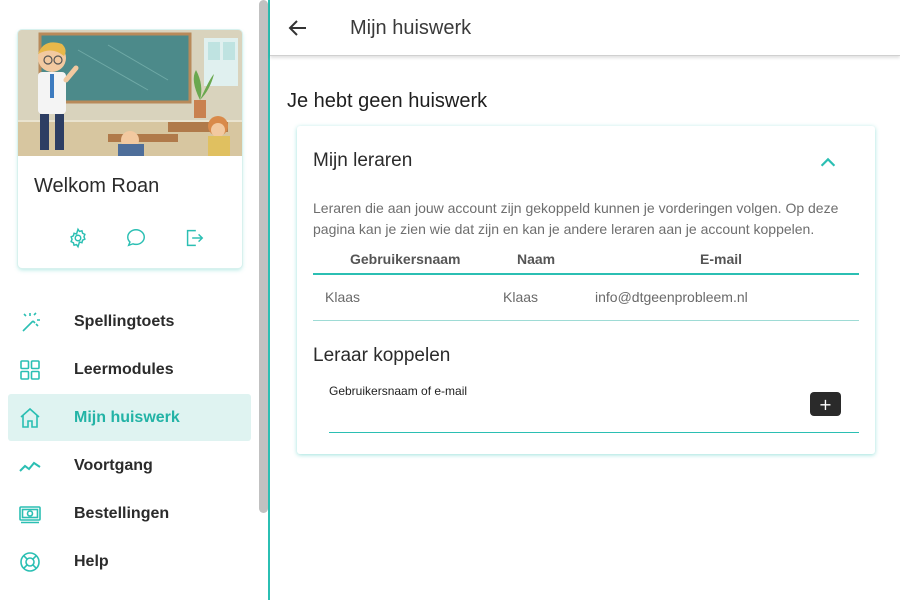  Describe the element at coordinates (585, 28) in the screenshot. I see `top-bar: Mijn huiswerk` at that location.